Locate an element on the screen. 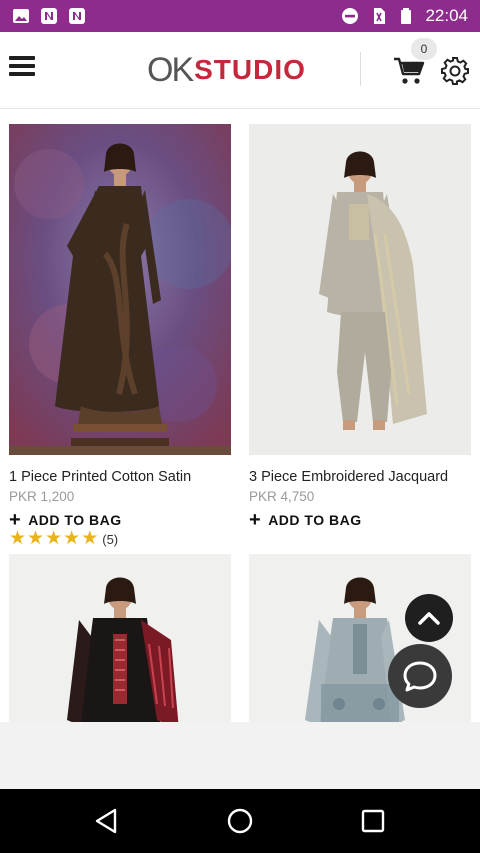 The width and height of the screenshot is (480, 853). app-logo: OK STUDIO is located at coordinates (226, 69).